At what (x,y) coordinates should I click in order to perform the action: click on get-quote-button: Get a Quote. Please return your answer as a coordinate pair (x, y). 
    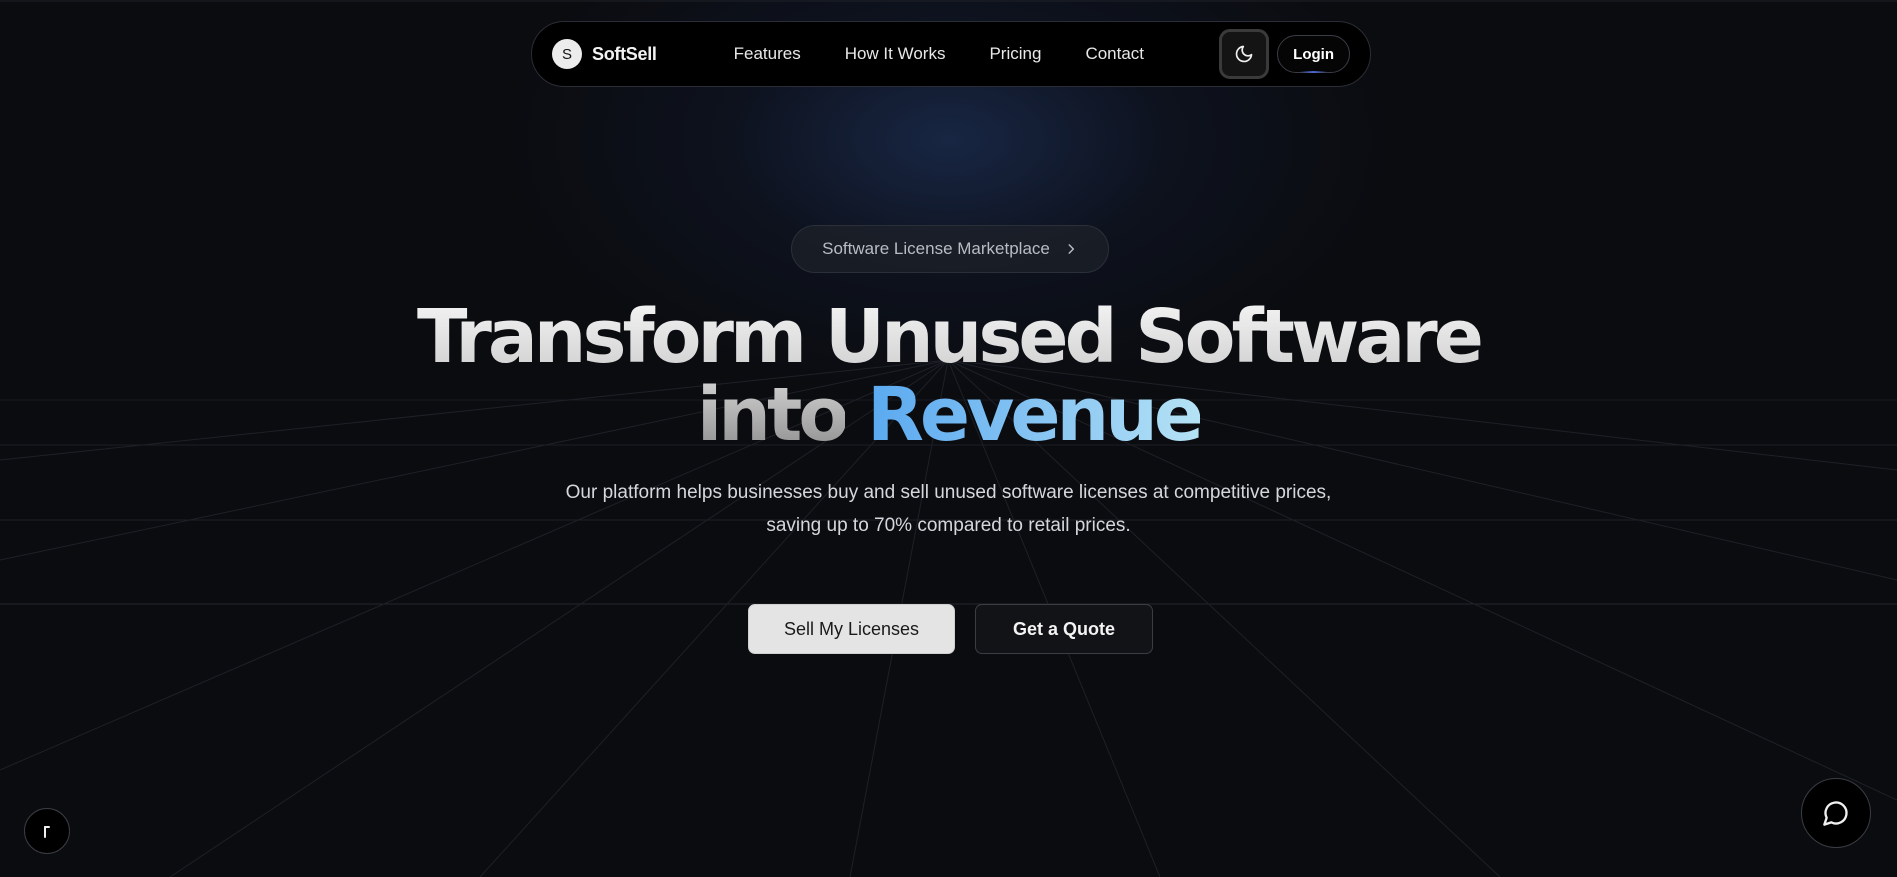
    Looking at the image, I should click on (1064, 629).